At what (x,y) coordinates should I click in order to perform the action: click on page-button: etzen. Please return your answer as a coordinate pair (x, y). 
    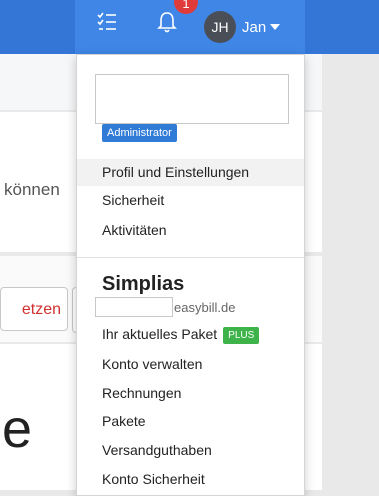
    Looking at the image, I should click on (34, 309).